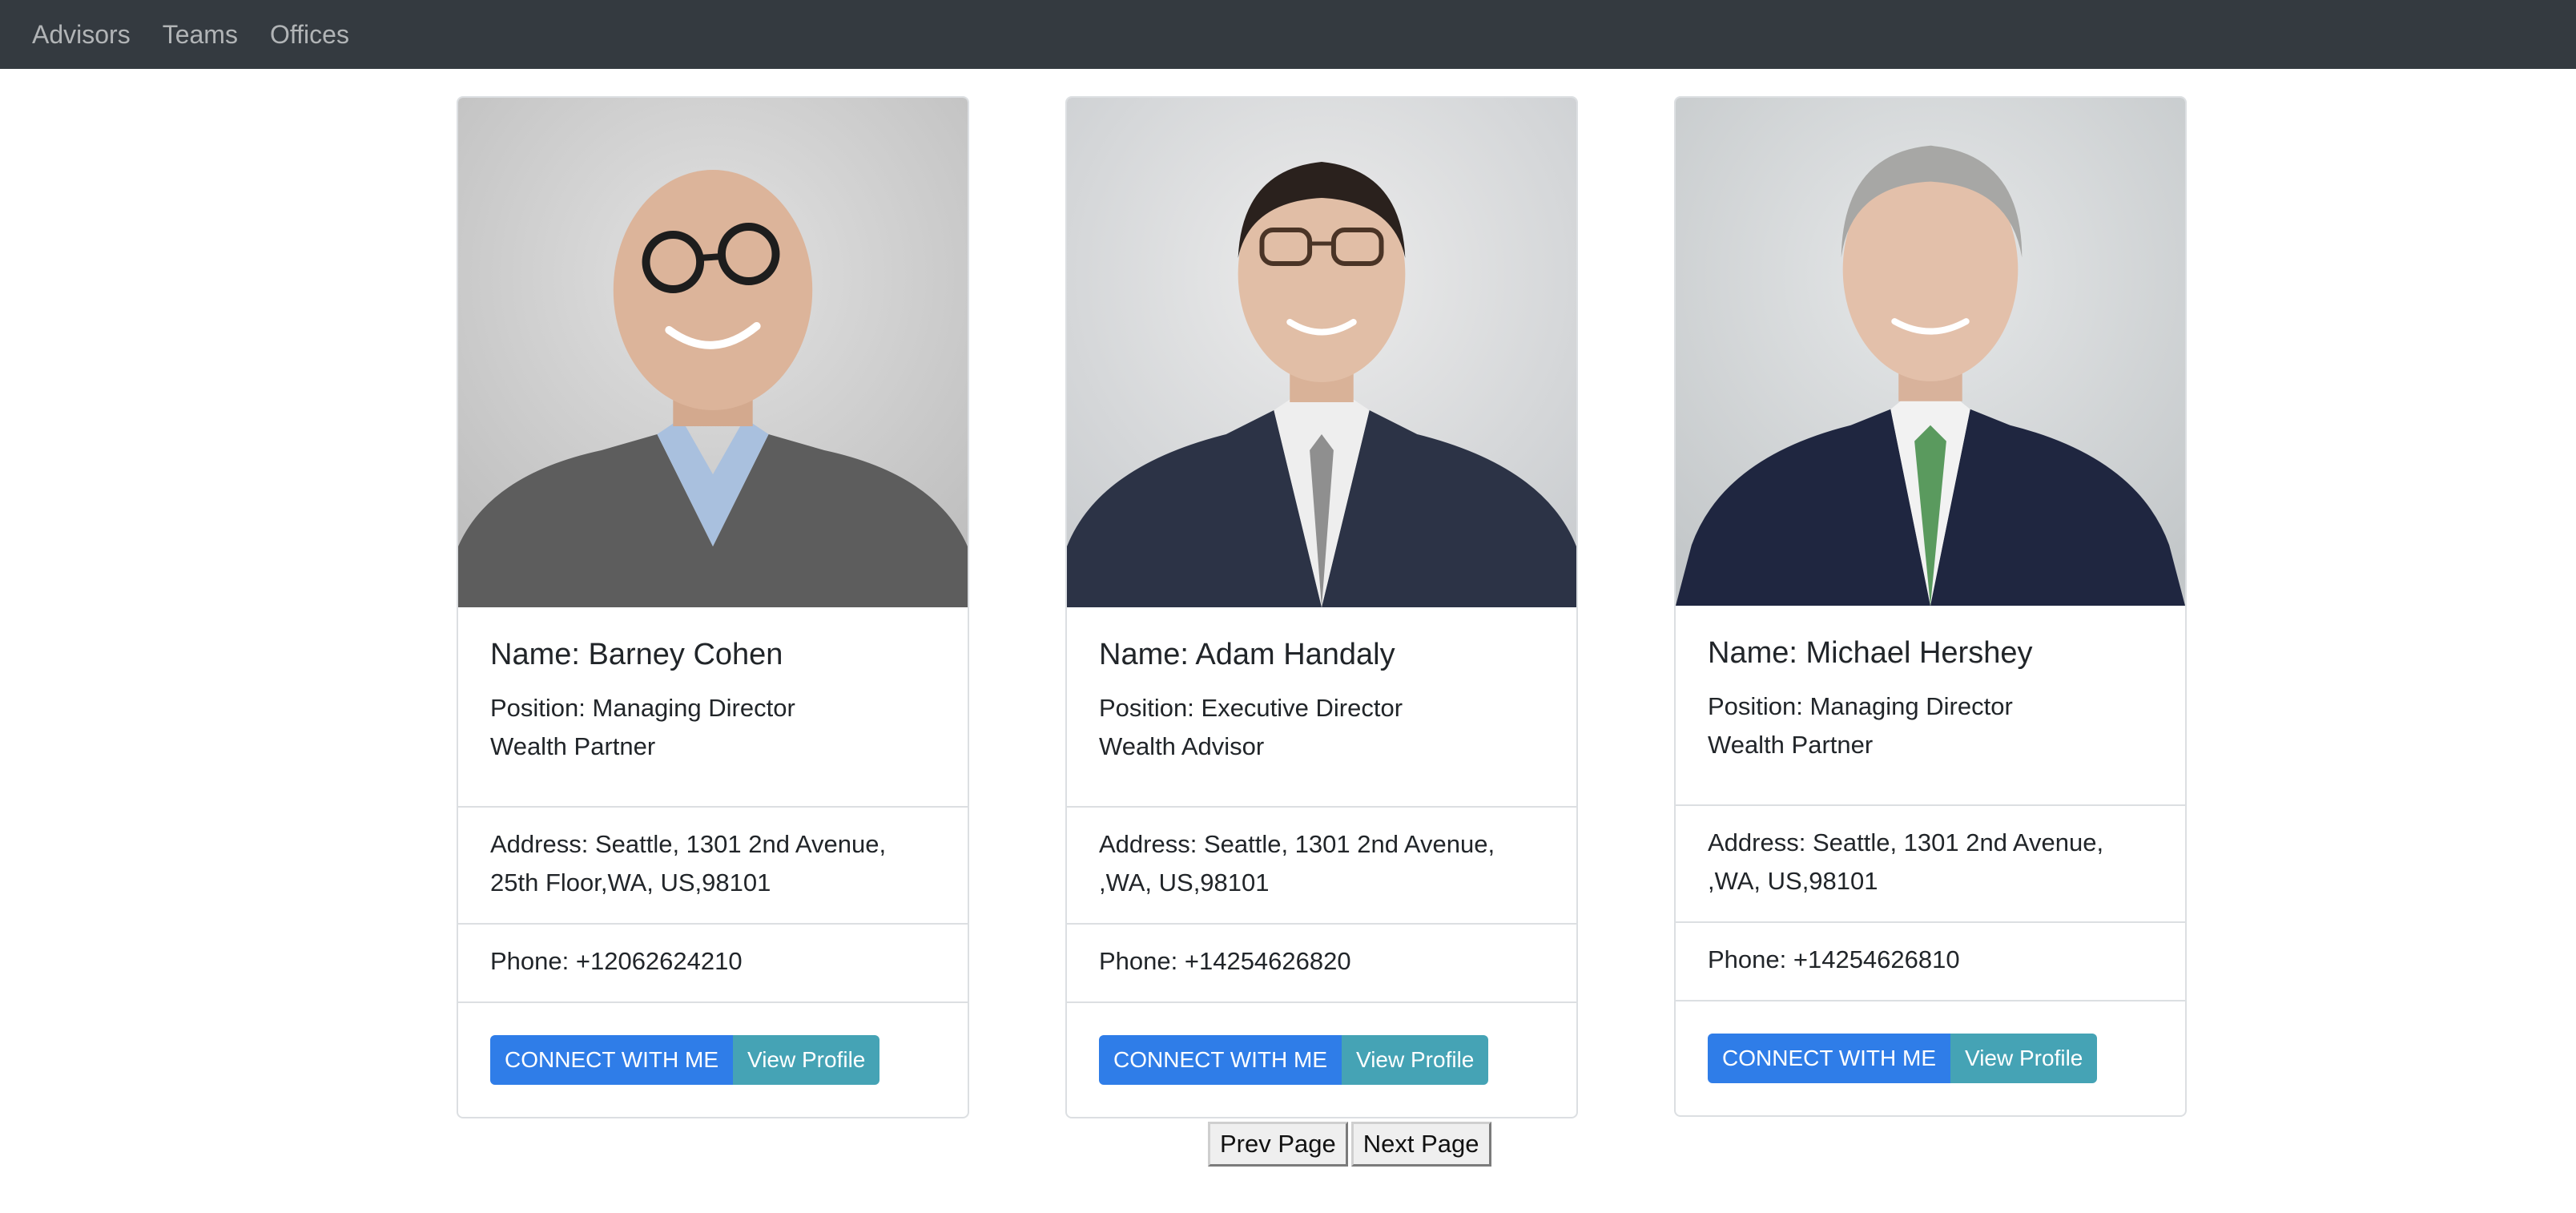  Describe the element at coordinates (200, 35) in the screenshot. I see `nav-teams: Teams` at that location.